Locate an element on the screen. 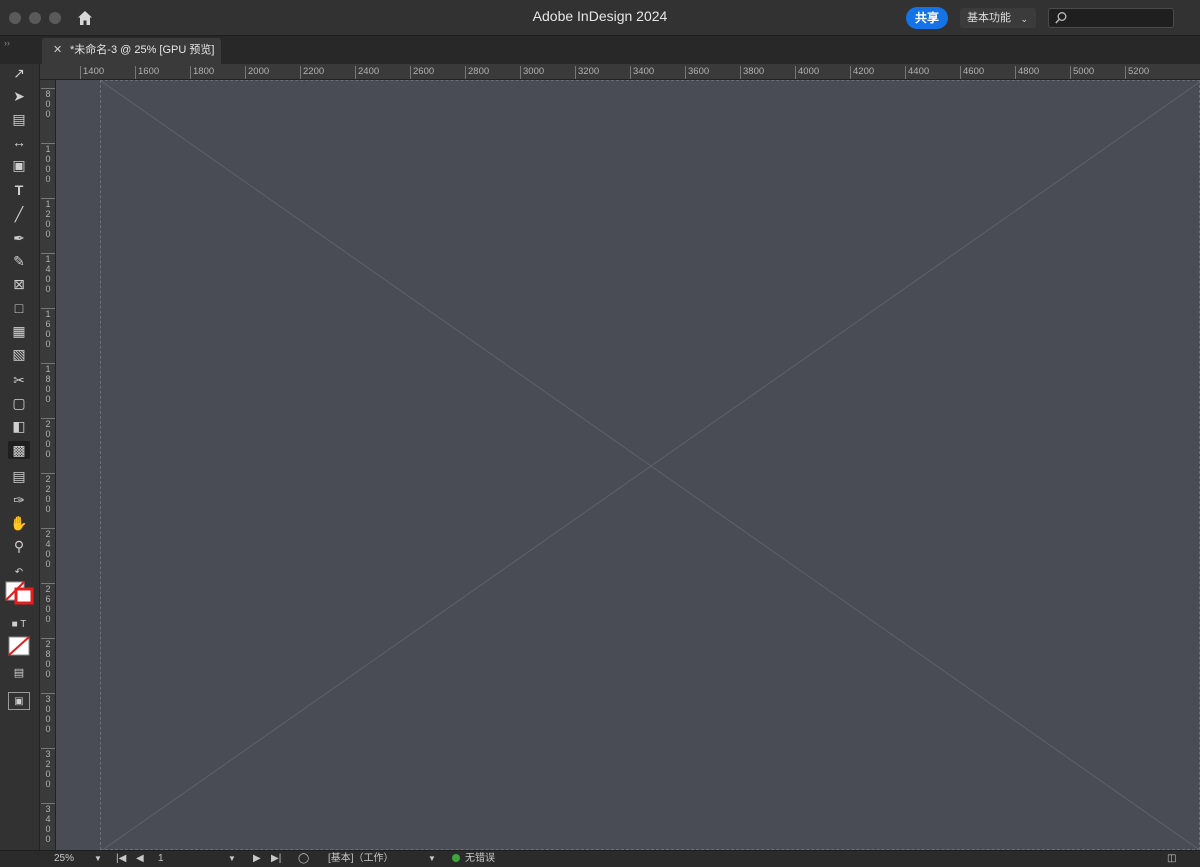 This screenshot has height=867, width=1200. fill-stroke-swatch-icon is located at coordinates (20, 593).